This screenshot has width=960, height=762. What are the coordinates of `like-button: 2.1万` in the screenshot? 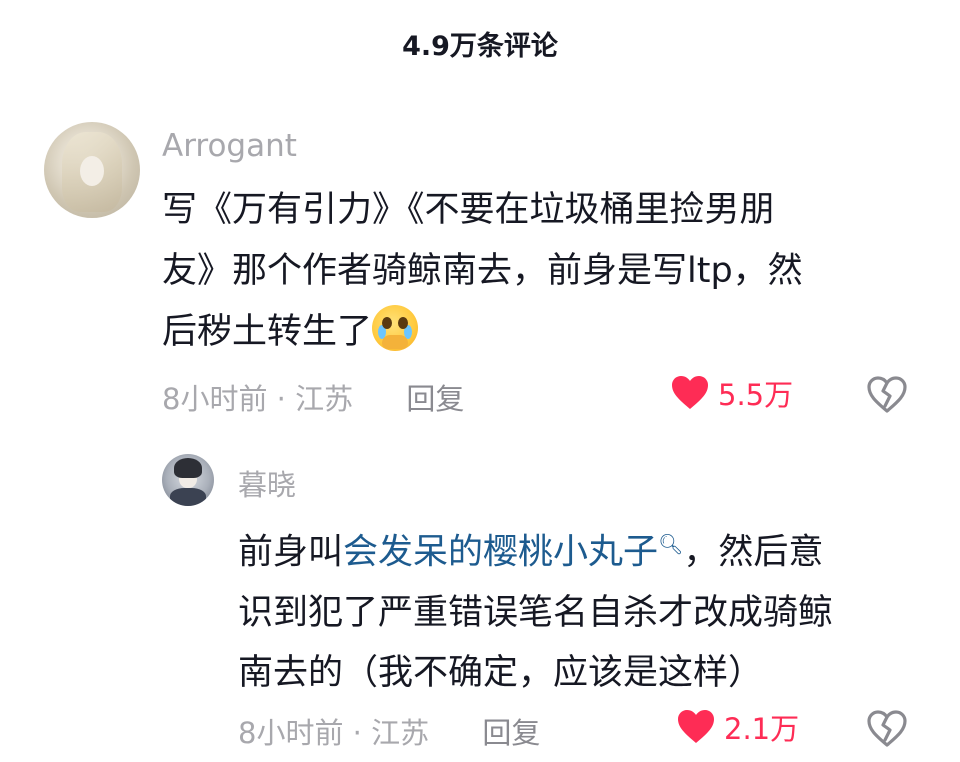 It's located at (737, 727).